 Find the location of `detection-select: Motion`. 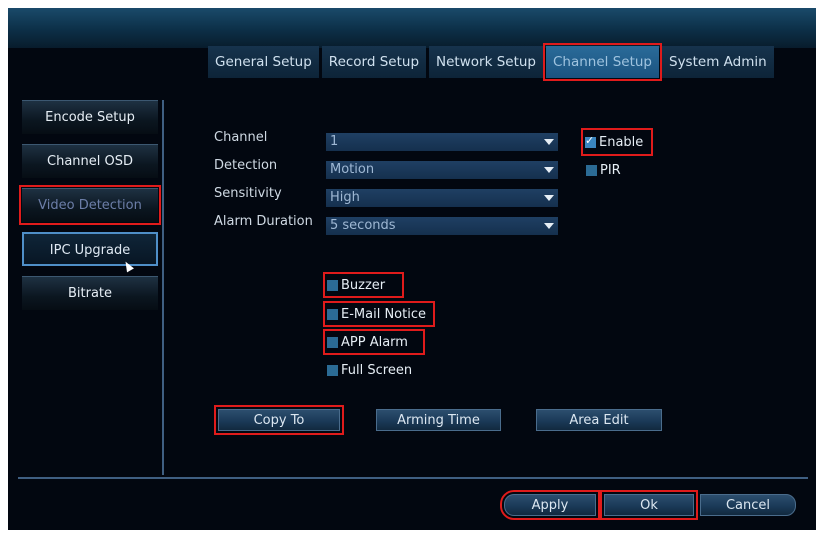

detection-select: Motion is located at coordinates (442, 170).